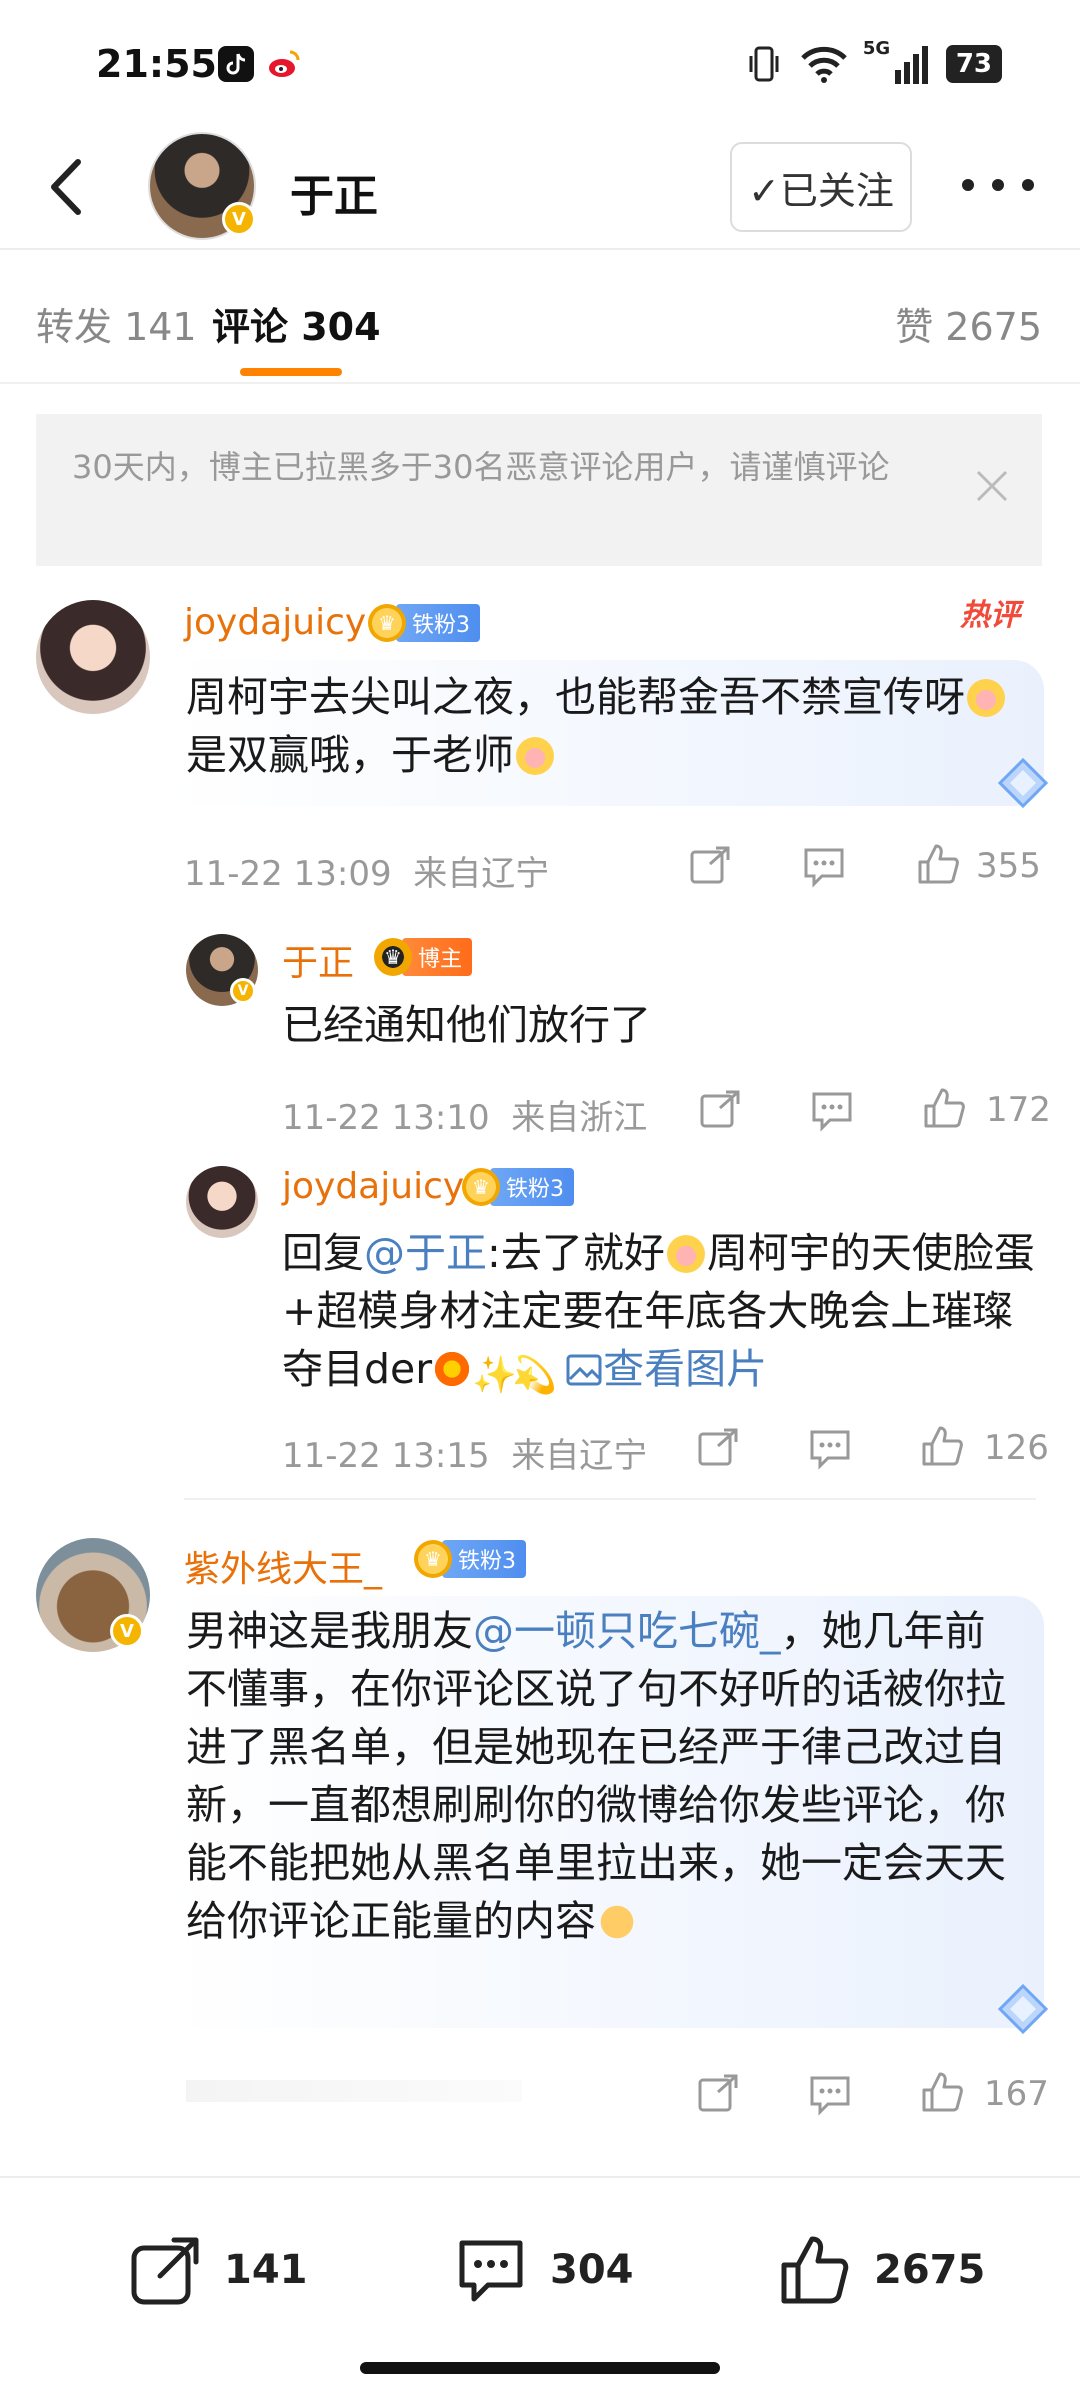 The width and height of the screenshot is (1080, 2392). Describe the element at coordinates (425, 1253) in the screenshot. I see `mention-link: @于正` at that location.